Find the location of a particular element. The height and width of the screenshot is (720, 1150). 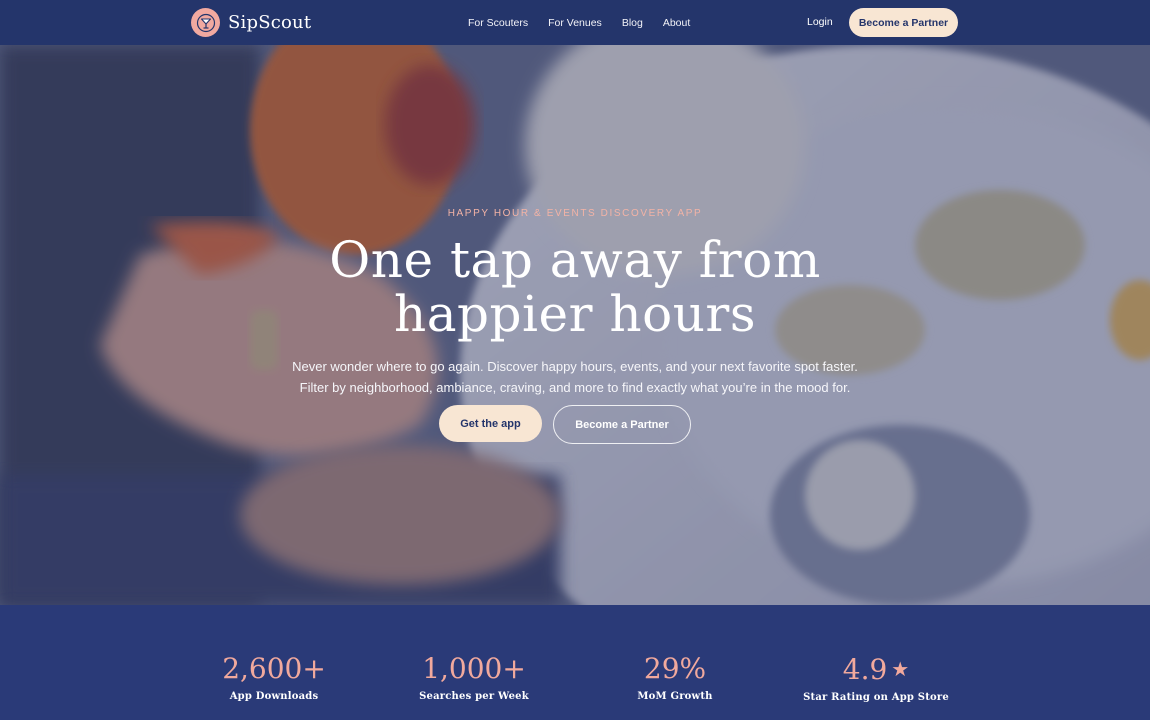

become-partner-hero-button: Become a Partner is located at coordinates (622, 424).